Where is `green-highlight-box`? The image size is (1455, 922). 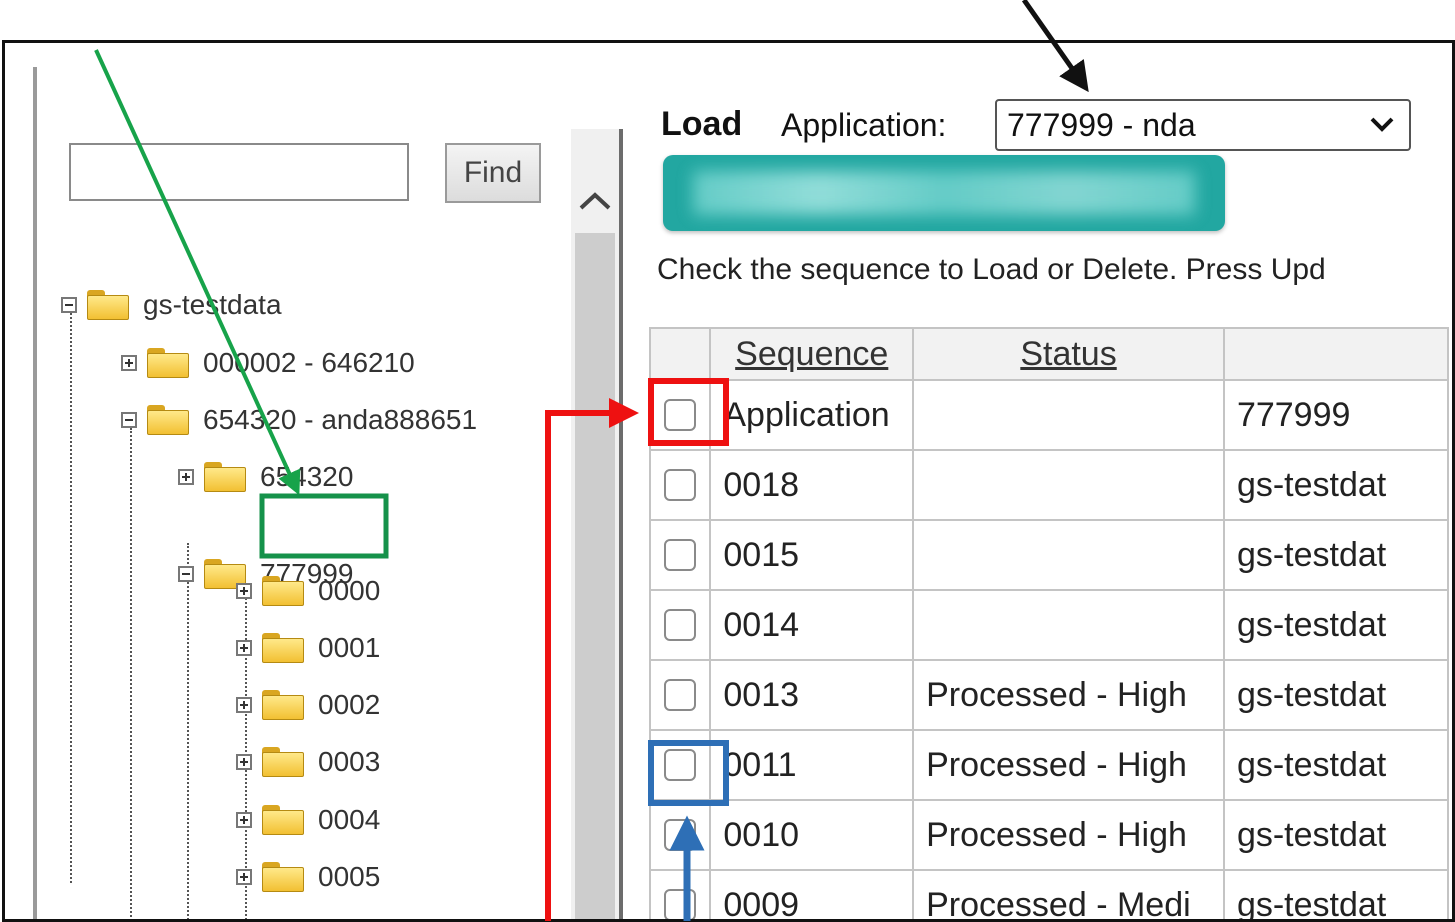 green-highlight-box is located at coordinates (324, 526).